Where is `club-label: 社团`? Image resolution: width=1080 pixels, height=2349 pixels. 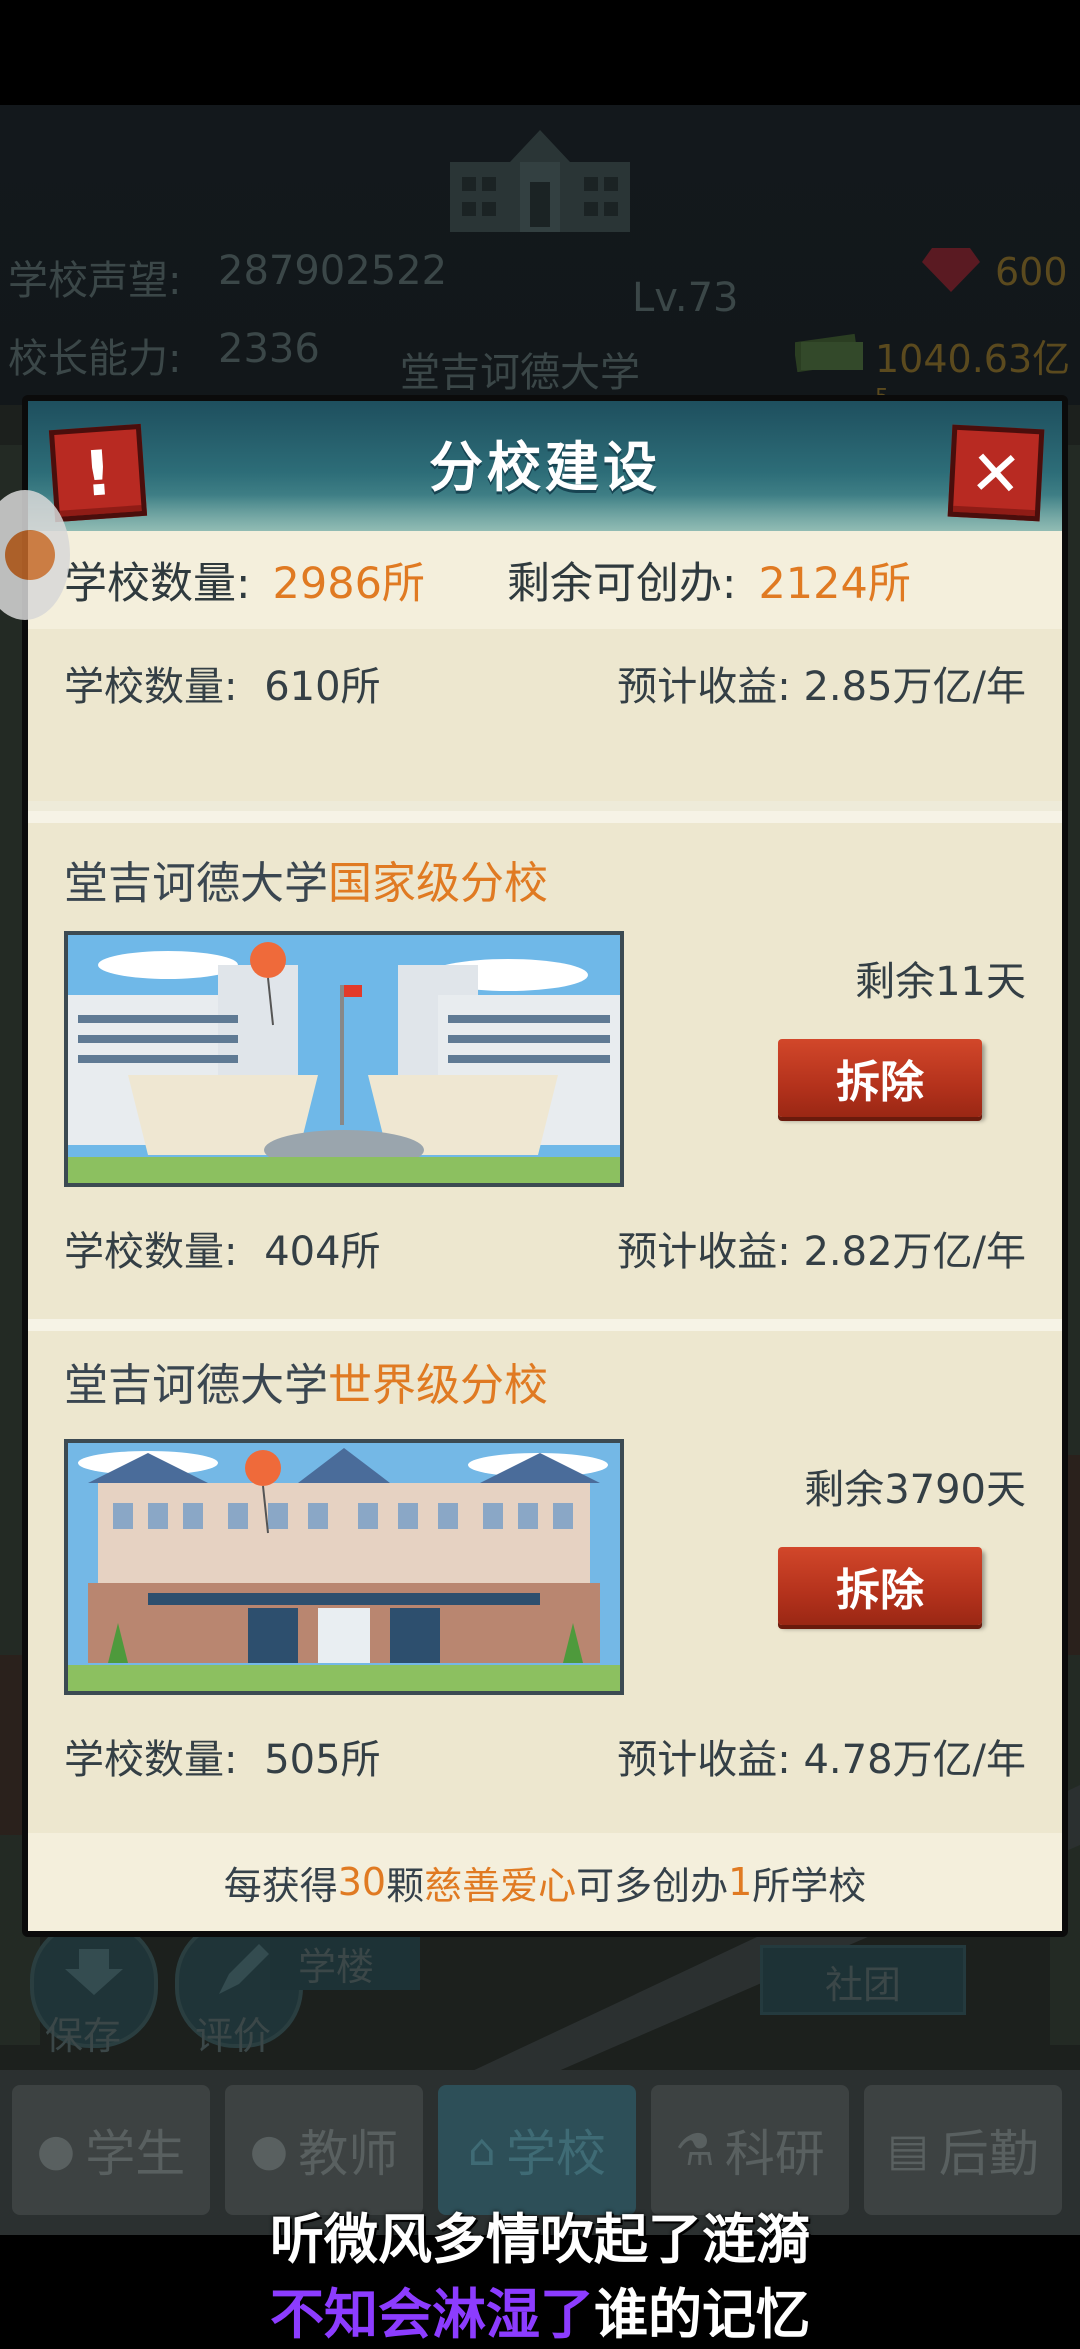 club-label: 社团 is located at coordinates (862, 1985).